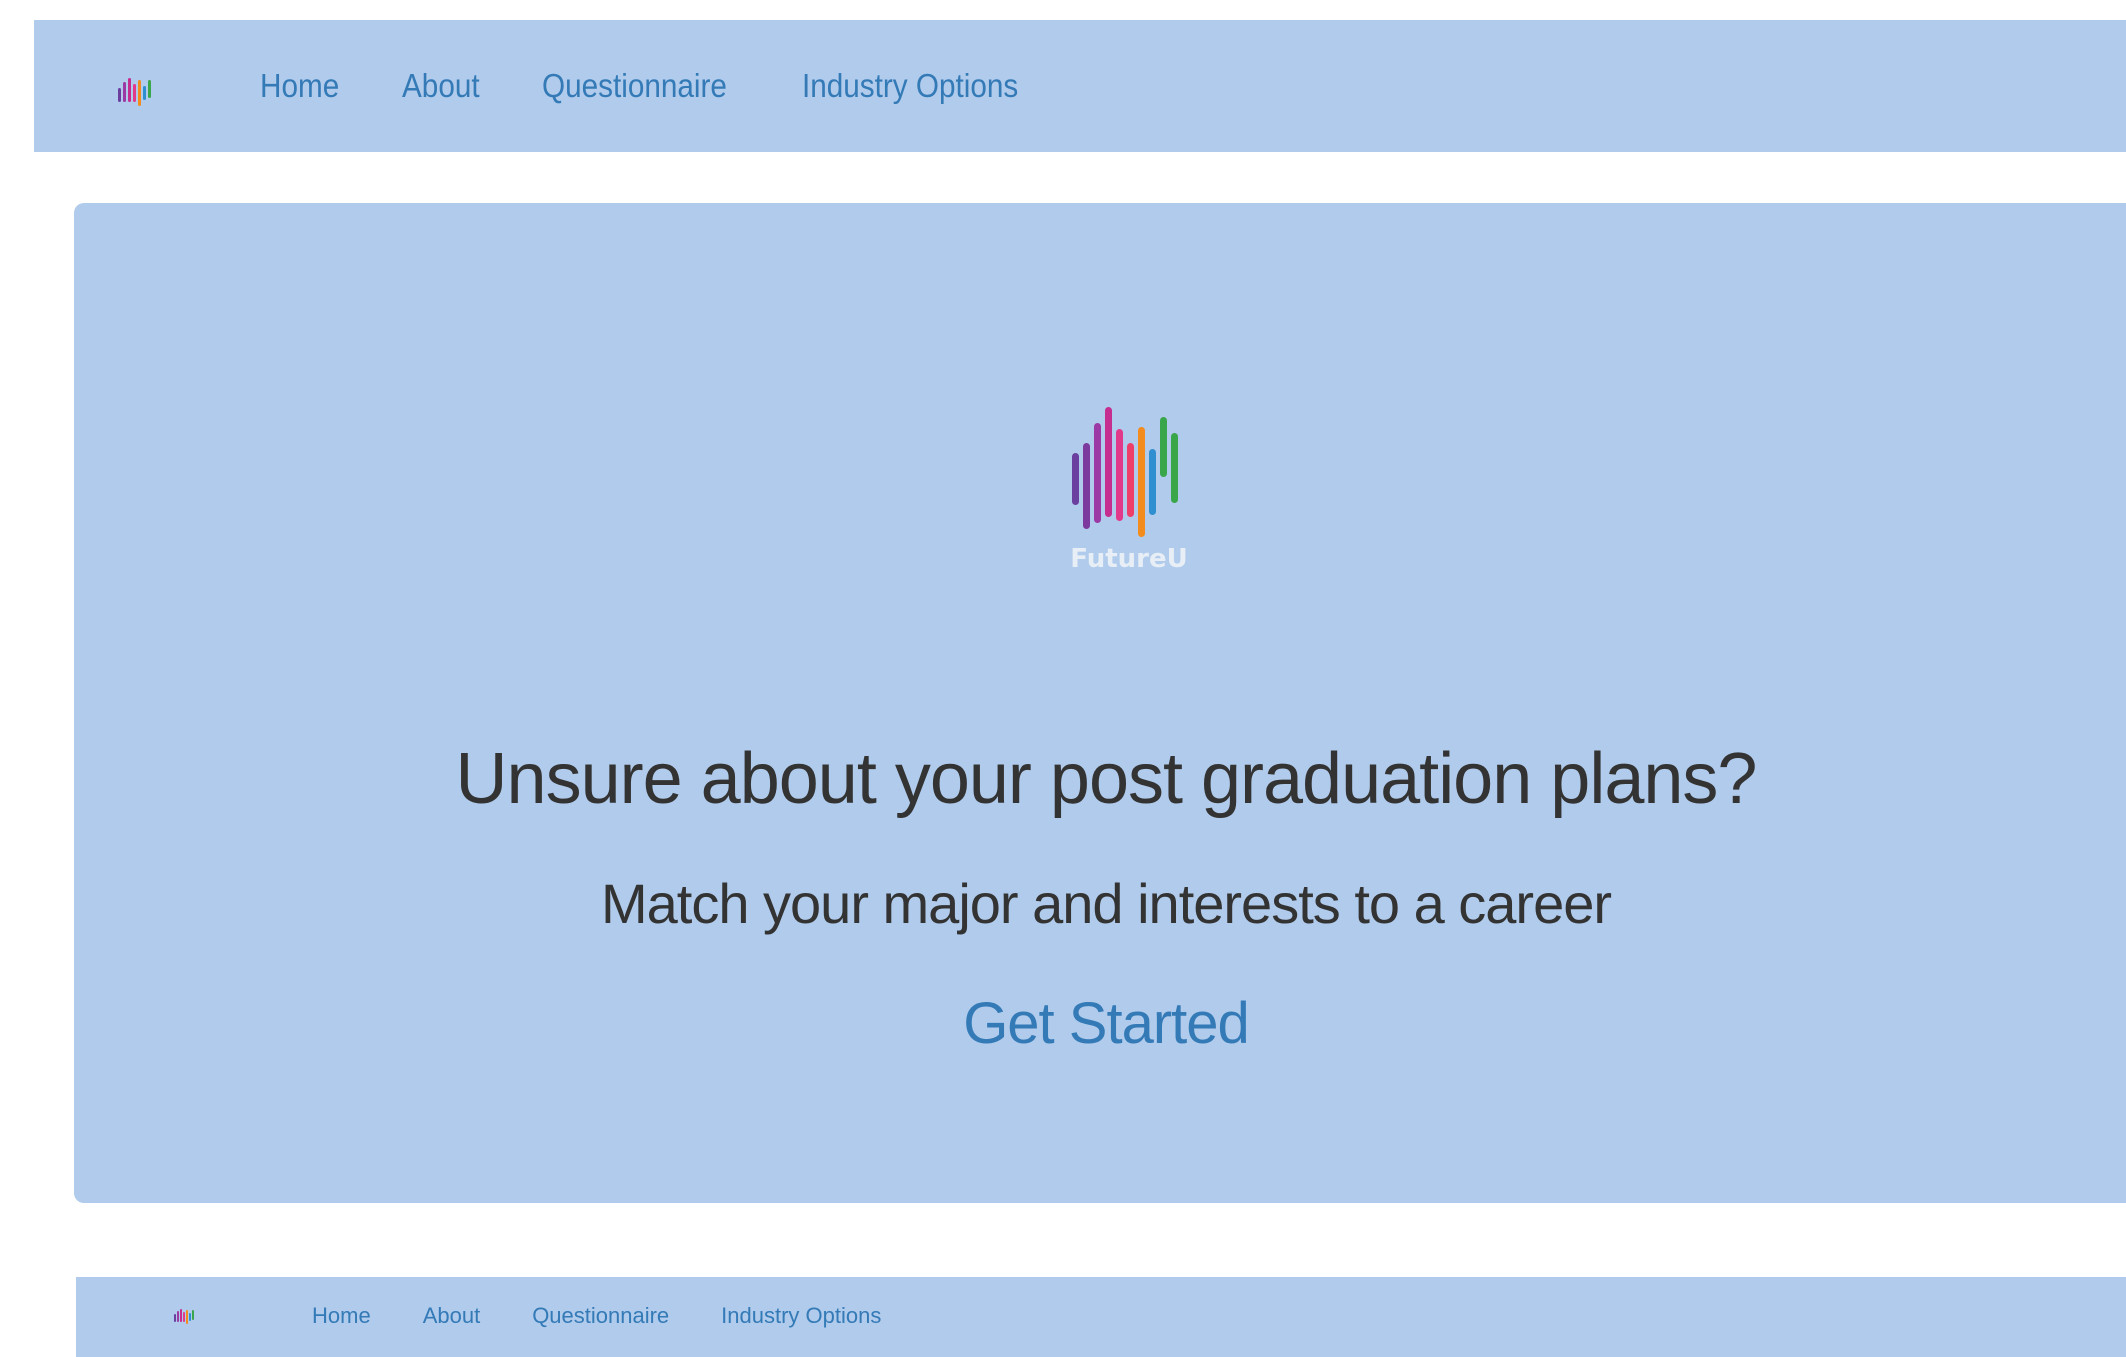  I want to click on hero-logo-text: FutureU, so click(1128, 558).